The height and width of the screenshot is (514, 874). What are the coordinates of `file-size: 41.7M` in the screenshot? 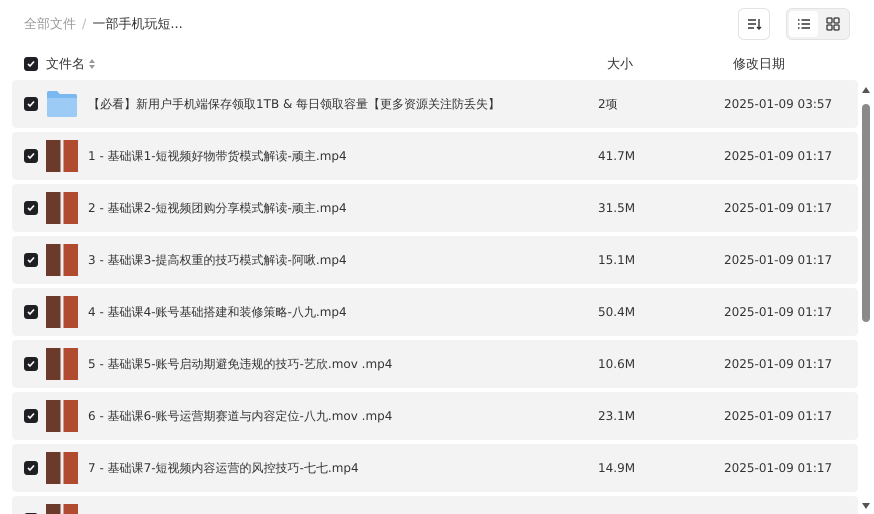 It's located at (617, 156).